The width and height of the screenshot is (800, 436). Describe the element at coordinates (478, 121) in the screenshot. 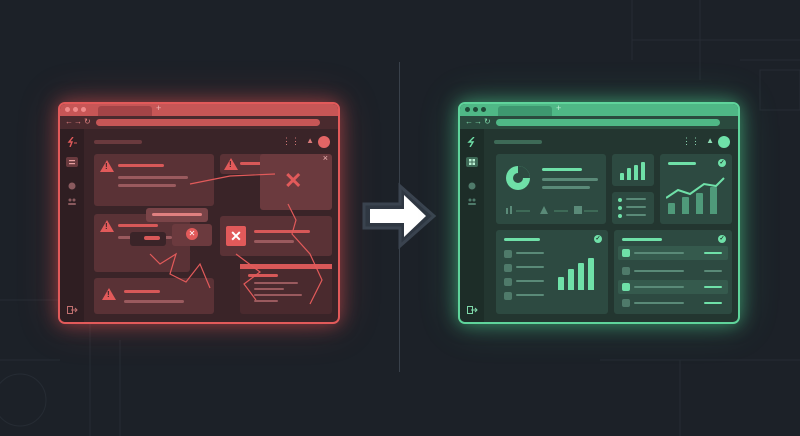

I see `forward-button: →` at that location.